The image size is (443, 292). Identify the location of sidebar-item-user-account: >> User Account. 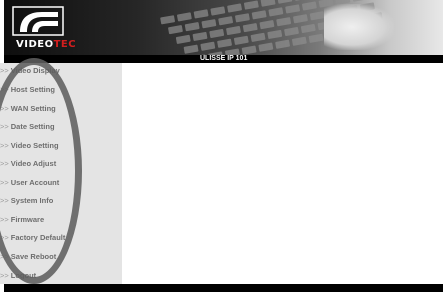
(61, 183).